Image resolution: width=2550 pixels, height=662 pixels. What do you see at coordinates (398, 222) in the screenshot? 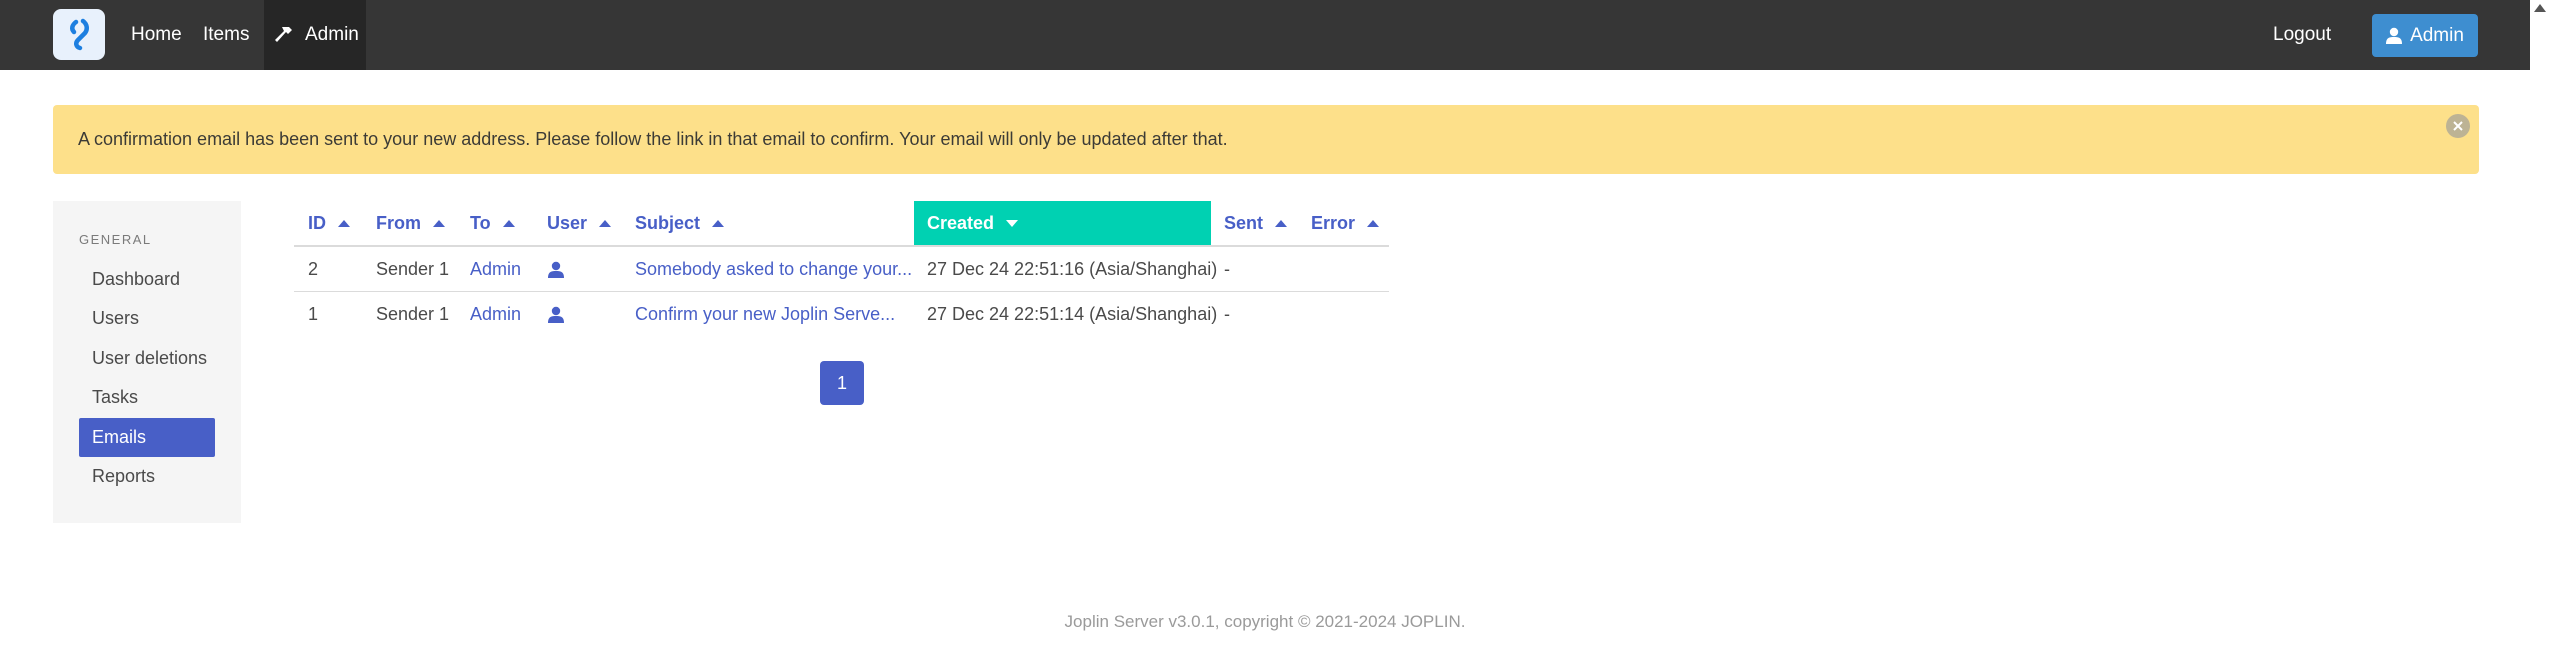
I see `column-header-from-label: From` at bounding box center [398, 222].